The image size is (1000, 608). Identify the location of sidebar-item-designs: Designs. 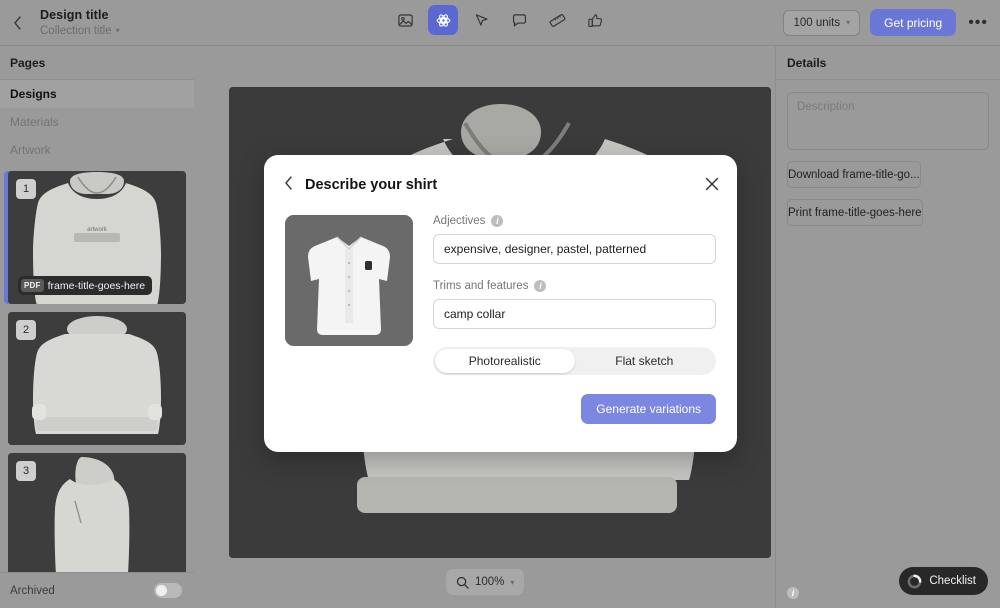
(97, 94).